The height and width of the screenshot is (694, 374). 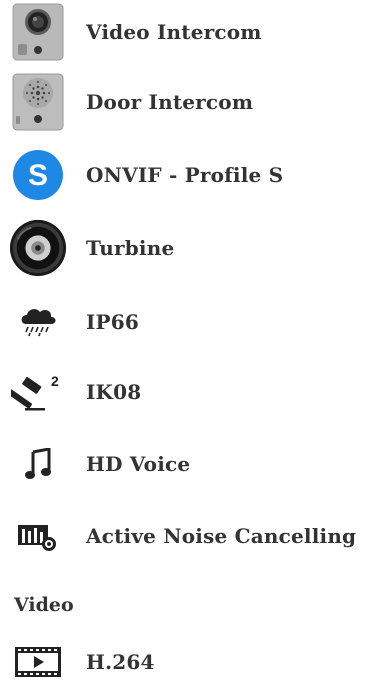 What do you see at coordinates (187, 392) in the screenshot?
I see `feature-ik08: 2 IK08` at bounding box center [187, 392].